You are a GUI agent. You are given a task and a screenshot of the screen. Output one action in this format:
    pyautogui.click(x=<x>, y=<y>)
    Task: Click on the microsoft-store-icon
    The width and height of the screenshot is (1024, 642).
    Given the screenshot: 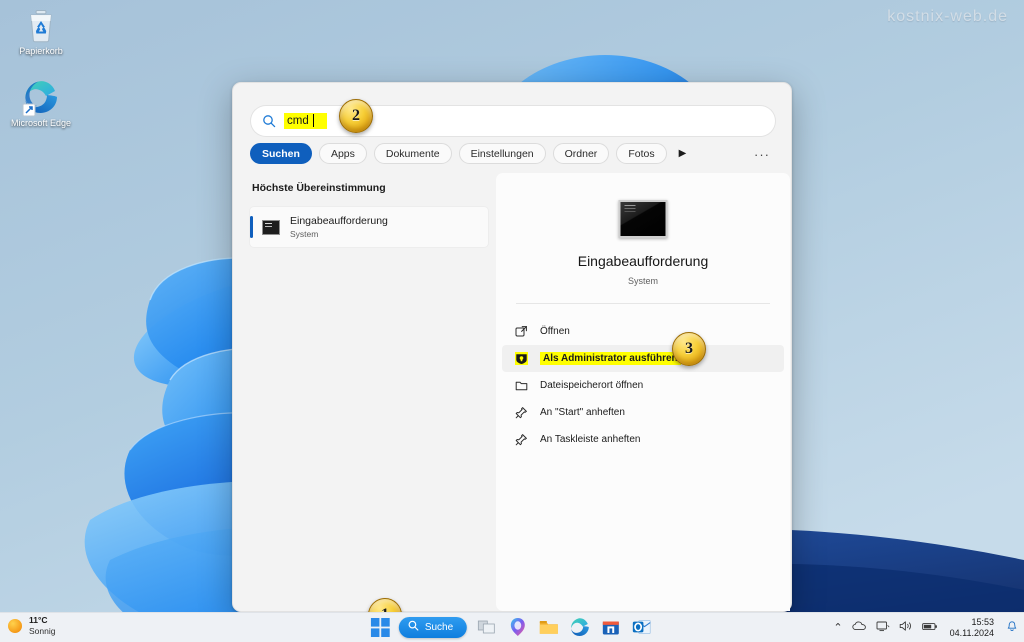 What is the action you would take?
    pyautogui.click(x=611, y=627)
    